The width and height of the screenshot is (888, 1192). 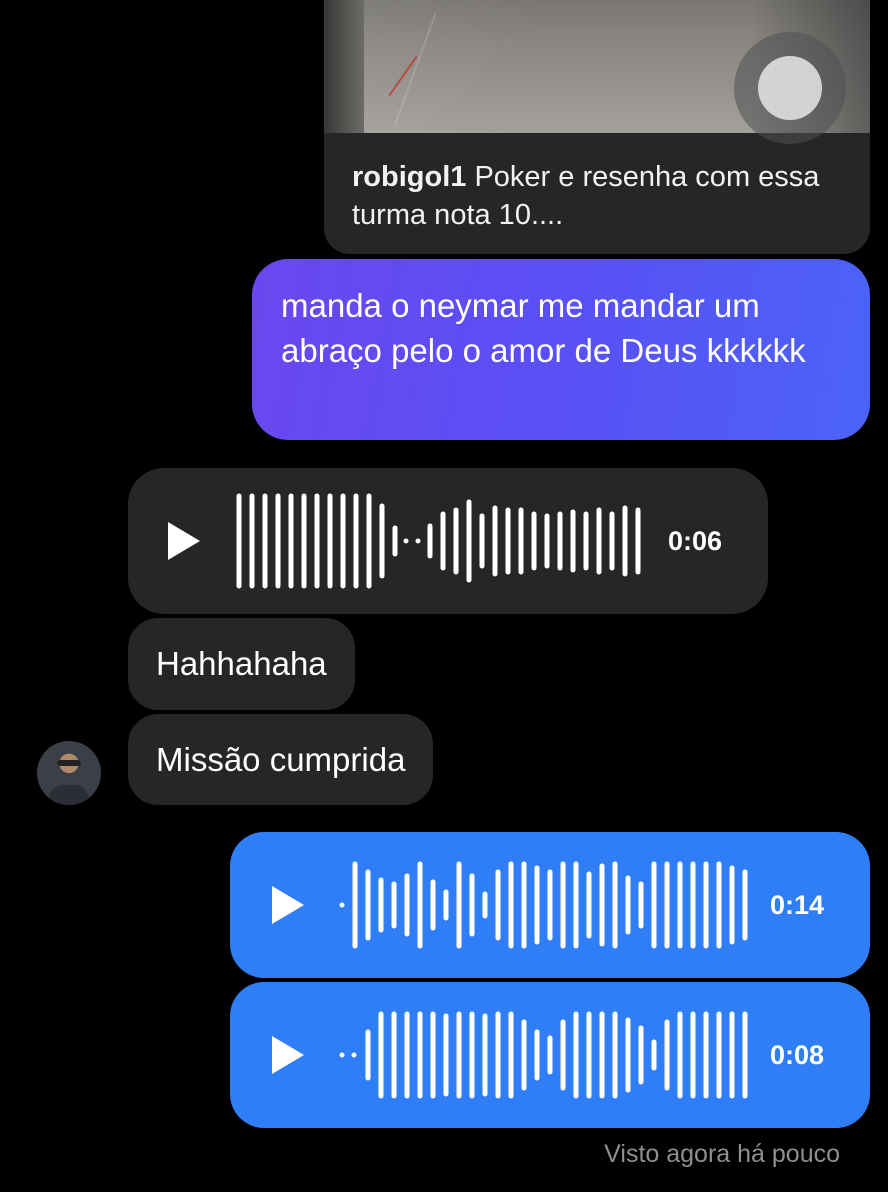 I want to click on video-play-icon, so click(x=790, y=88).